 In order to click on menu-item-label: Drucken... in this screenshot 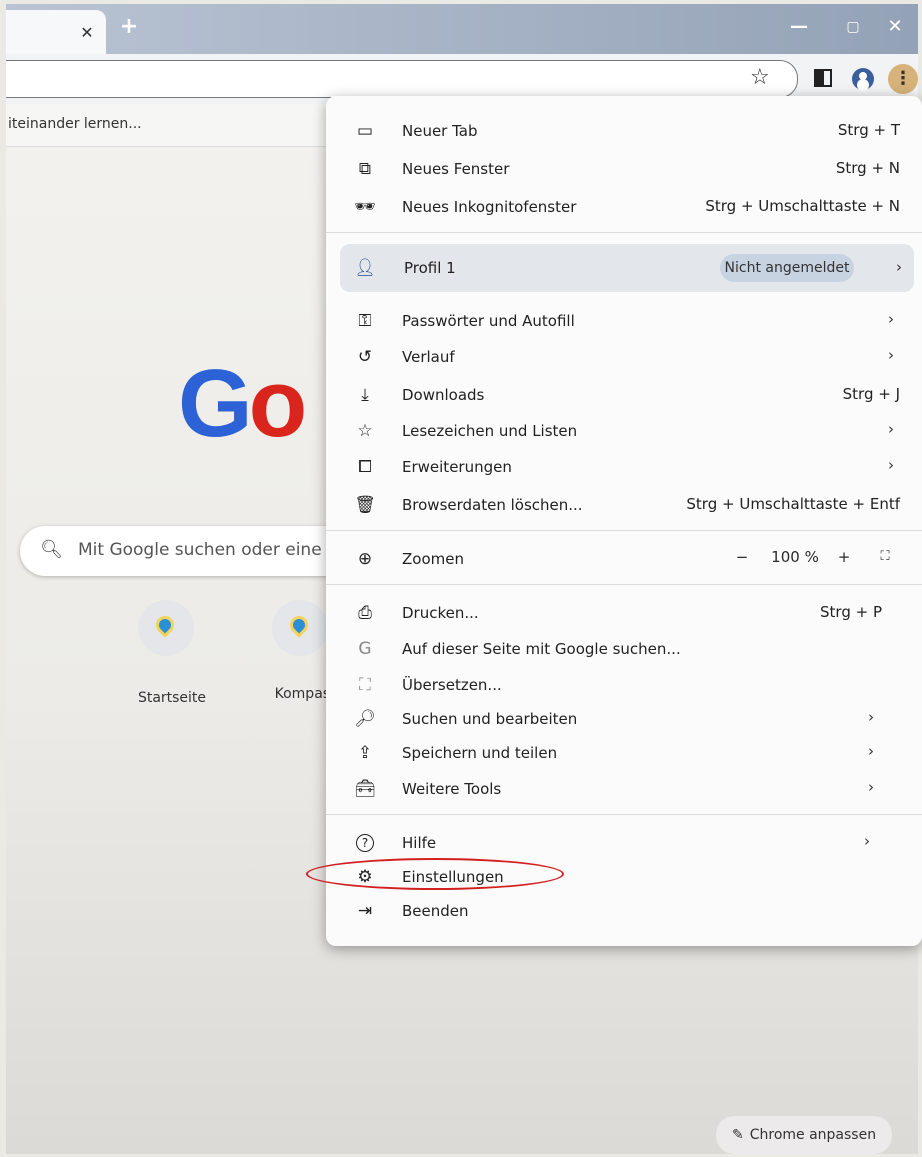, I will do `click(440, 613)`.